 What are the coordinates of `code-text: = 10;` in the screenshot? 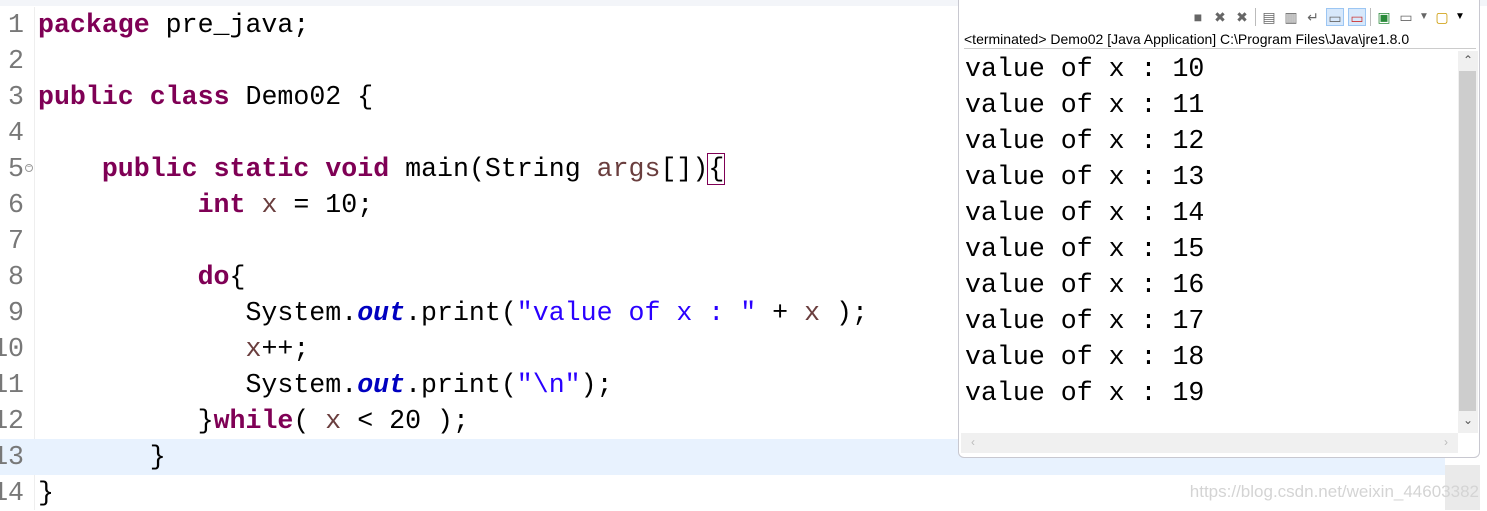 It's located at (325, 205).